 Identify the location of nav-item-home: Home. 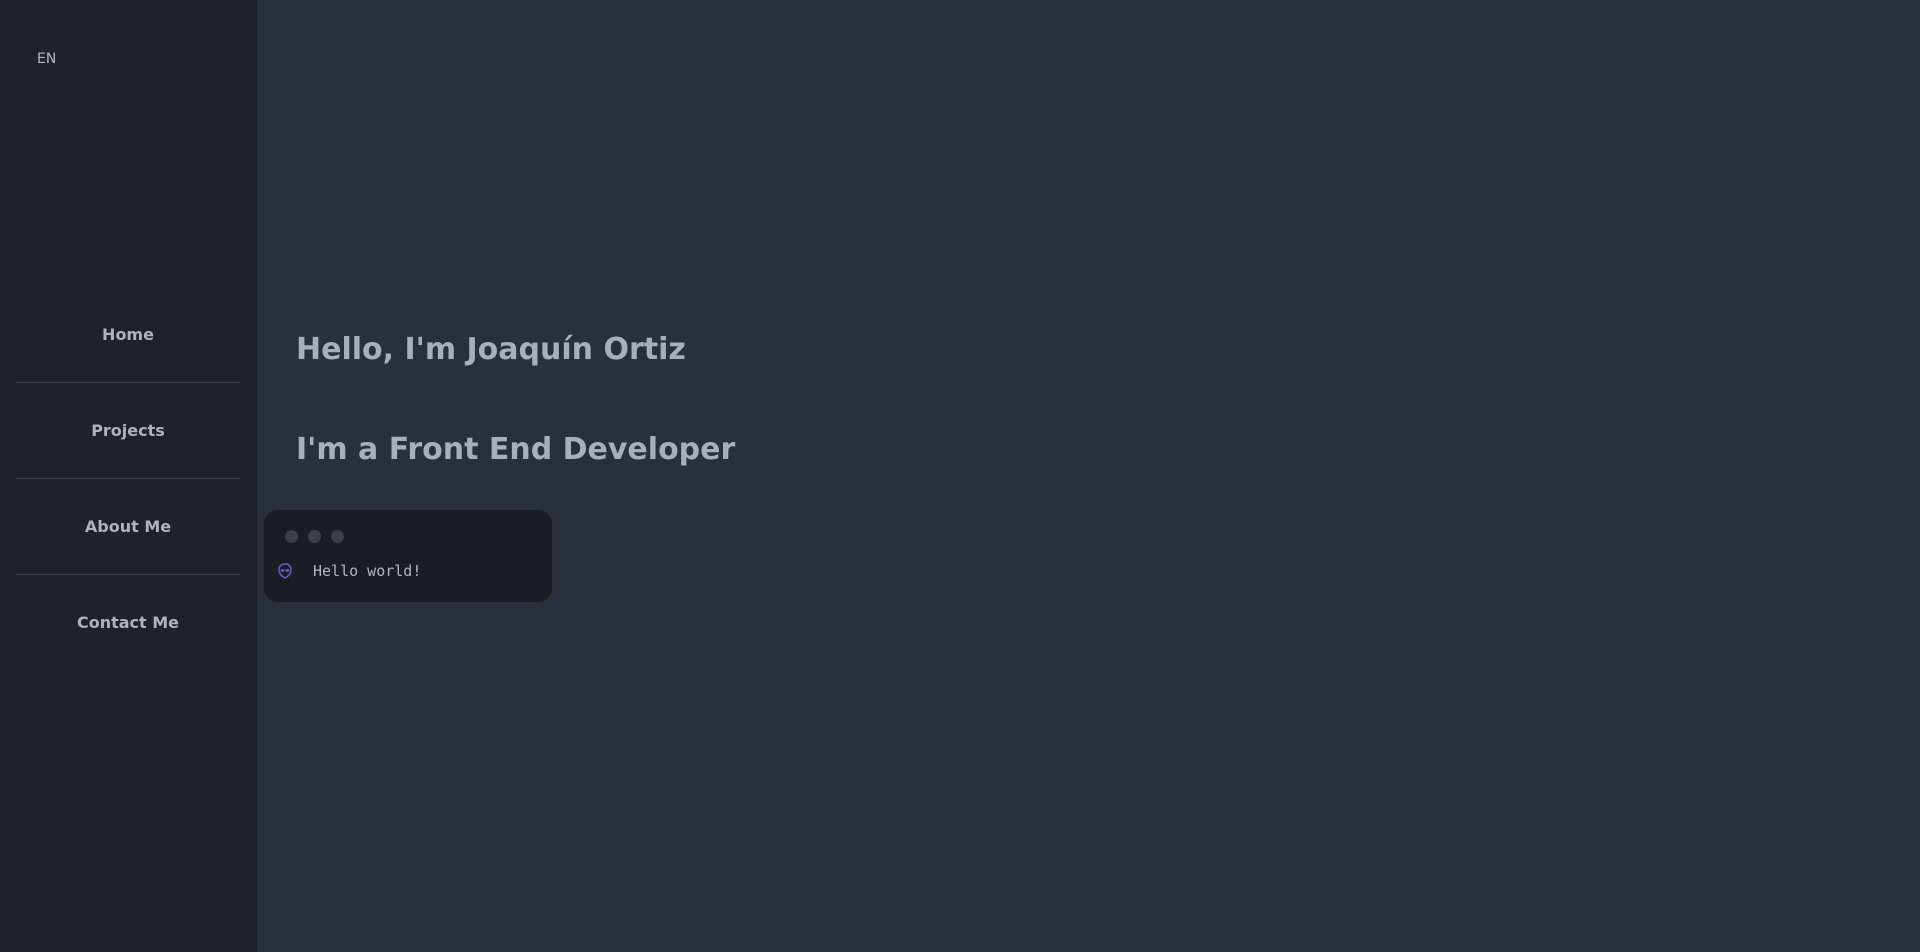
(128, 334).